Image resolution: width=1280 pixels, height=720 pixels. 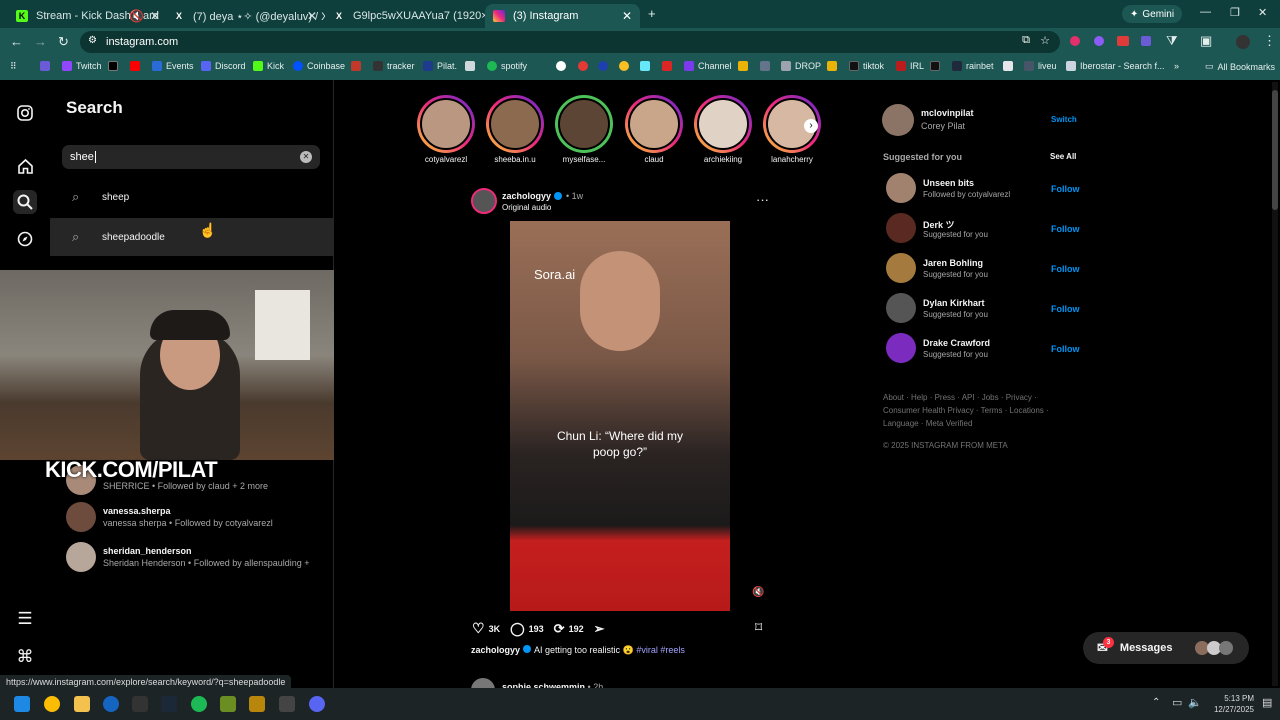 I want to click on suggested-user-name: Dylan Kirkhart, so click(x=954, y=303).